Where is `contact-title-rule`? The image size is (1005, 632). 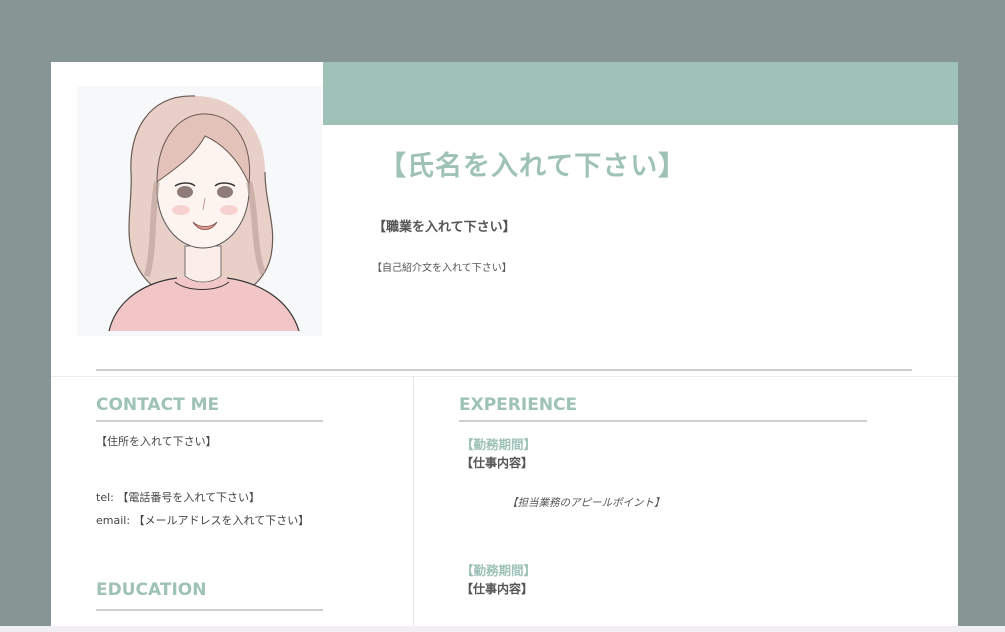
contact-title-rule is located at coordinates (209, 421).